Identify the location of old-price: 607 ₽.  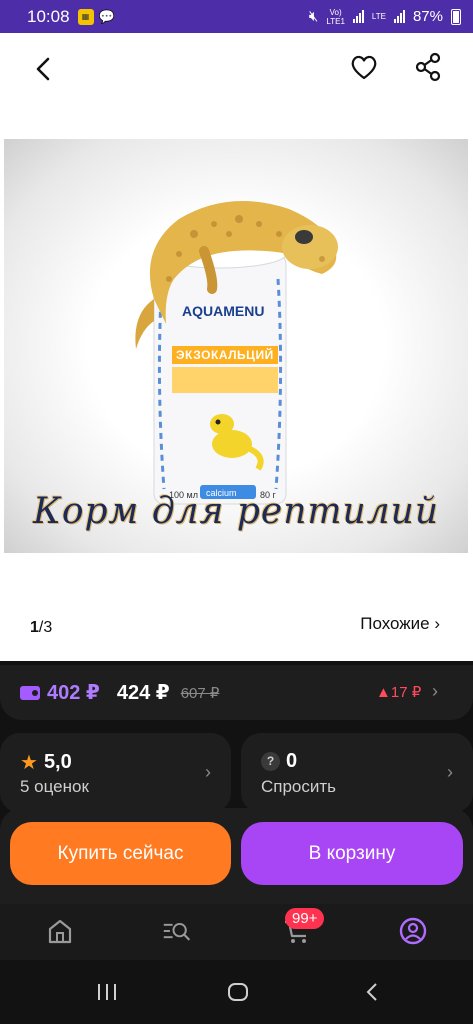
(200, 693).